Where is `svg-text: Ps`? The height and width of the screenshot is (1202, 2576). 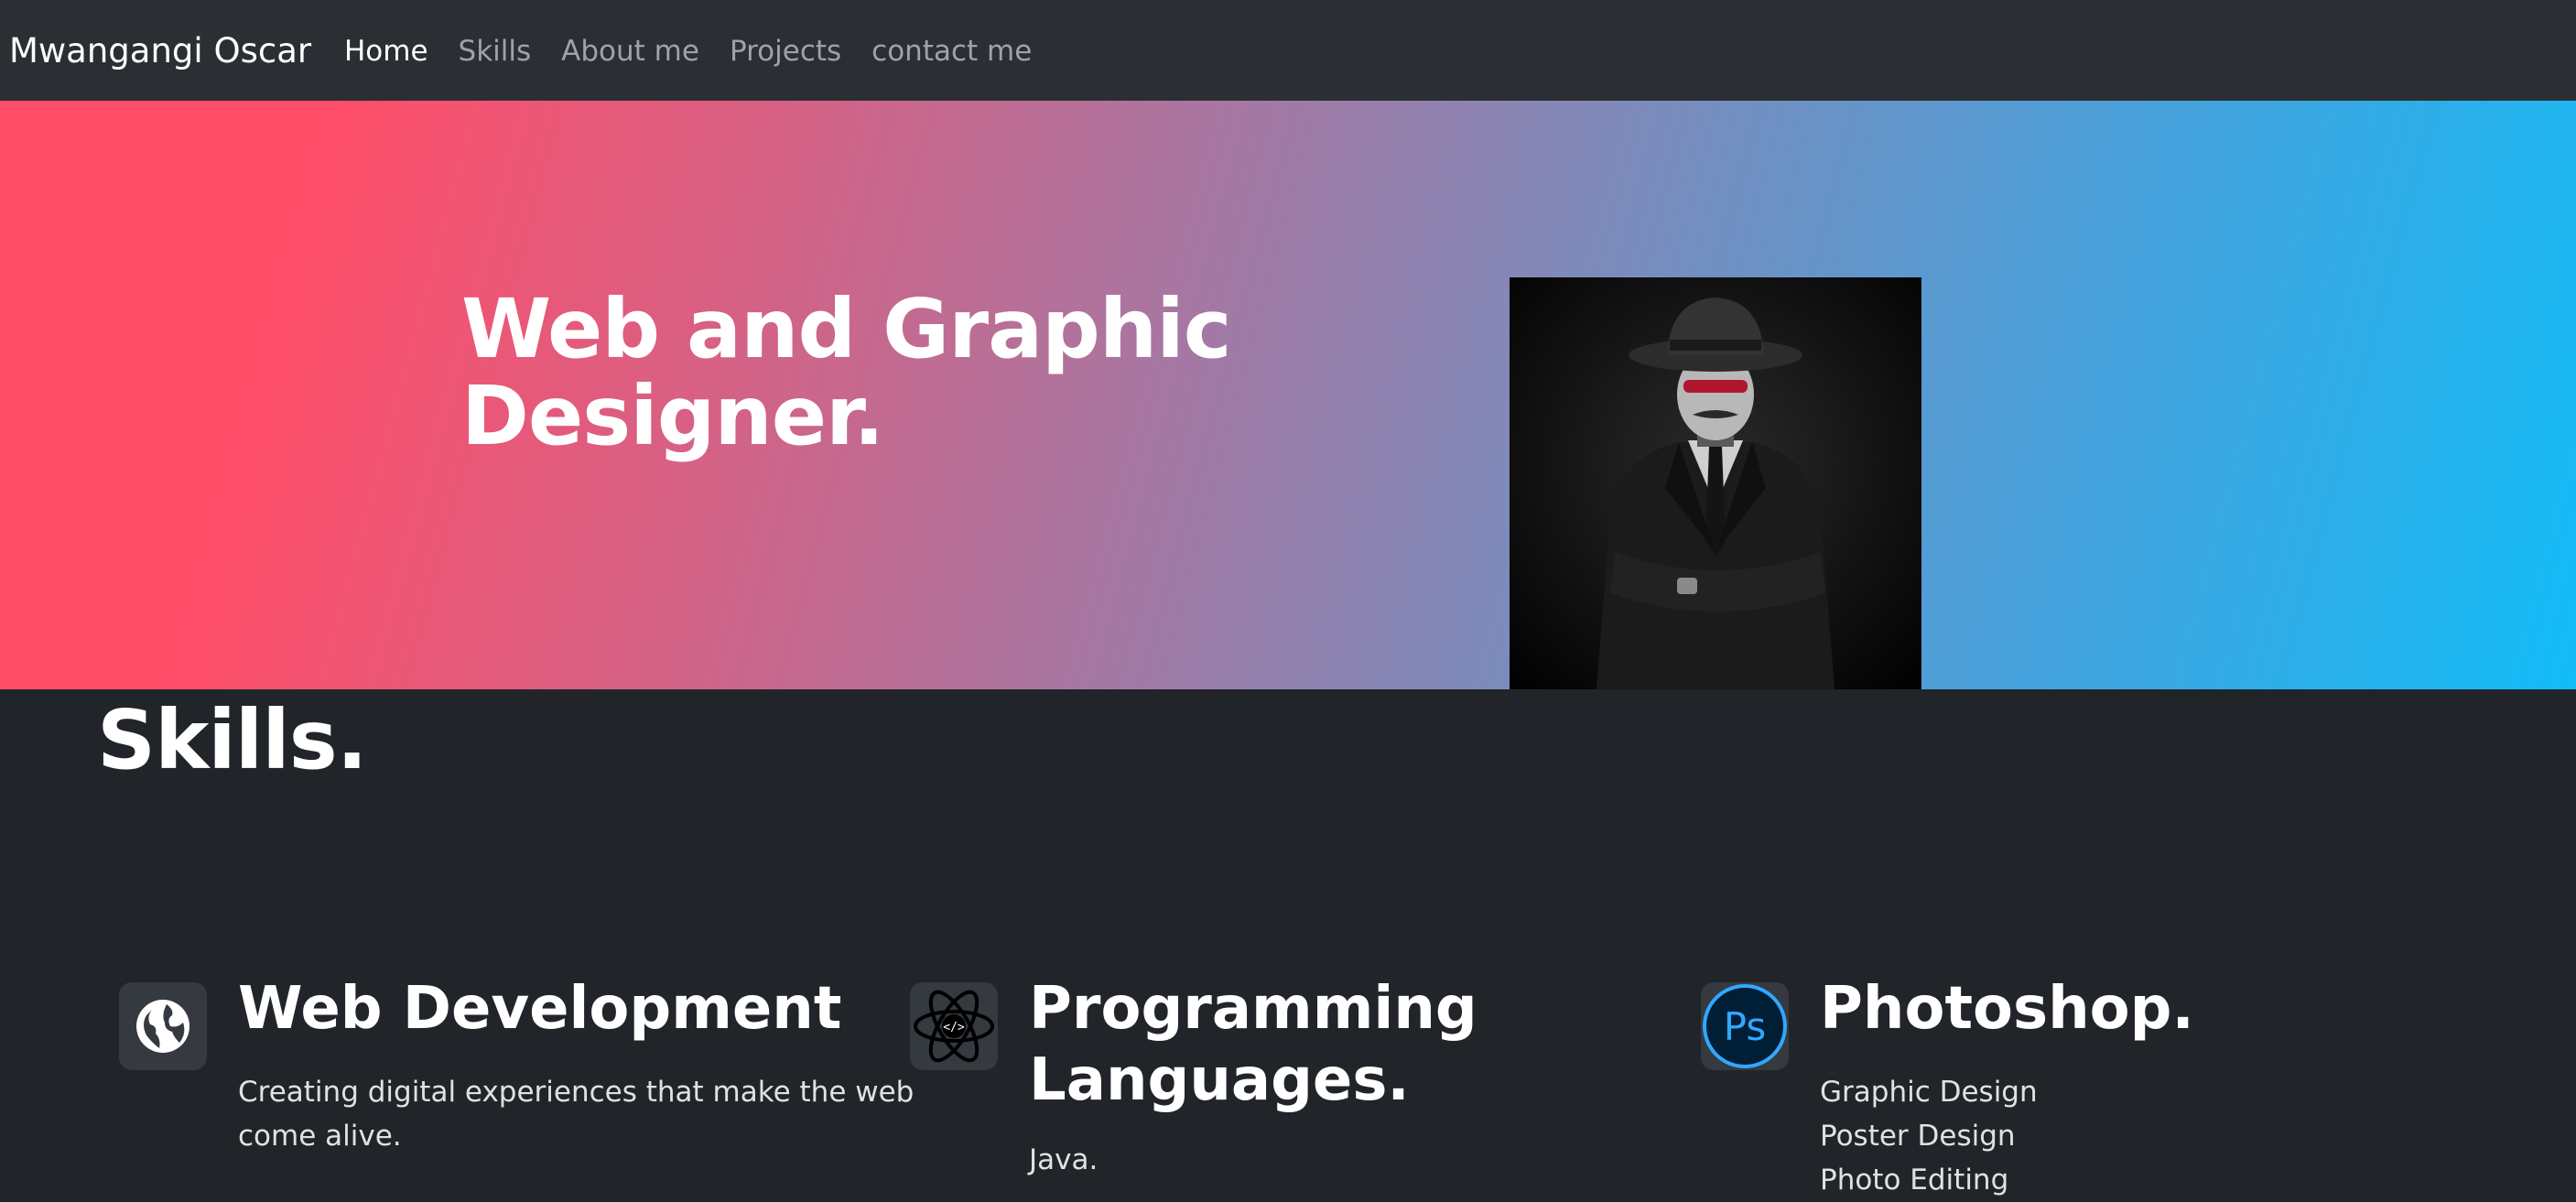 svg-text: Ps is located at coordinates (1745, 1026).